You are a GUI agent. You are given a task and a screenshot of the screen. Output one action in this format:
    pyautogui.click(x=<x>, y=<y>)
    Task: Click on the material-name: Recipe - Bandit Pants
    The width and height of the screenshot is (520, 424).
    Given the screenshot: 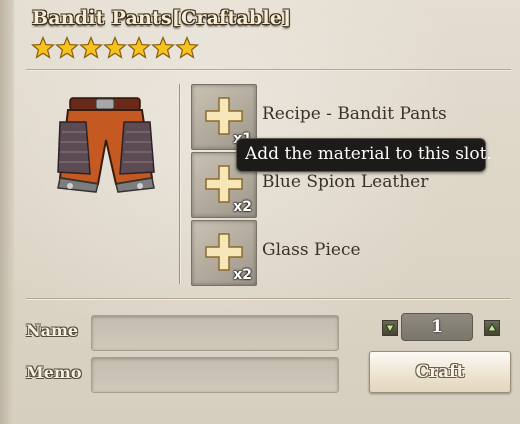 What is the action you would take?
    pyautogui.click(x=354, y=114)
    